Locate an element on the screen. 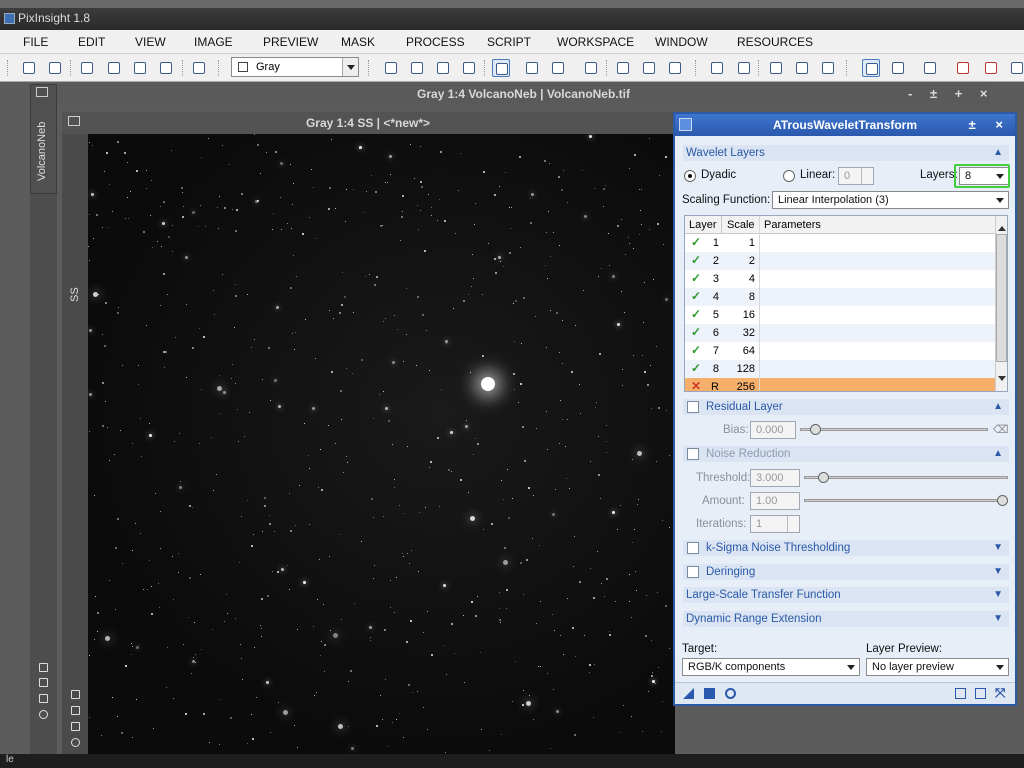 The image size is (1024, 768). column-header-scale: Scale is located at coordinates (741, 225).